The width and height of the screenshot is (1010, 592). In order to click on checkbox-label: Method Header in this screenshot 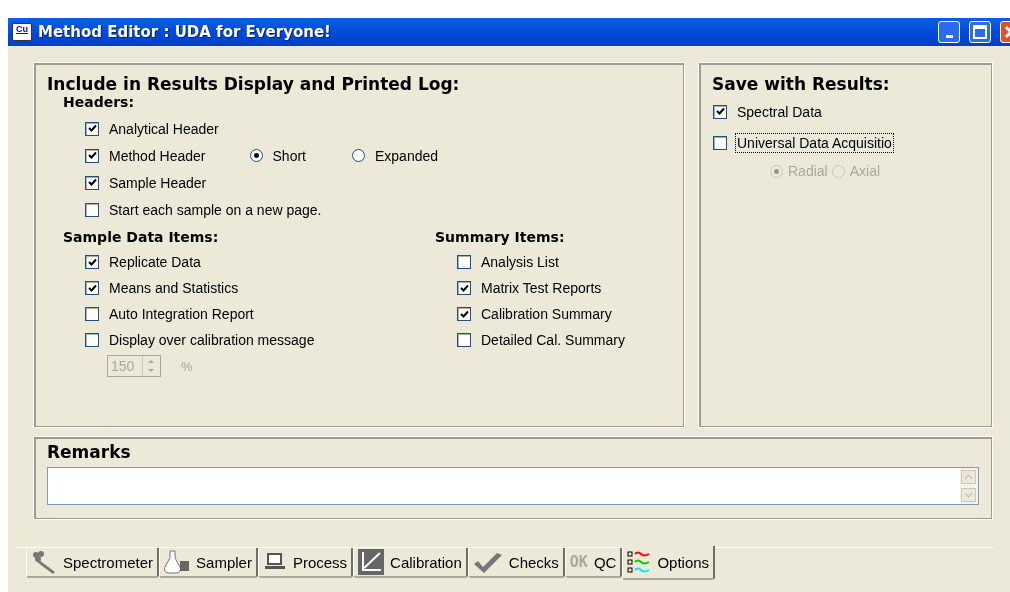, I will do `click(157, 155)`.